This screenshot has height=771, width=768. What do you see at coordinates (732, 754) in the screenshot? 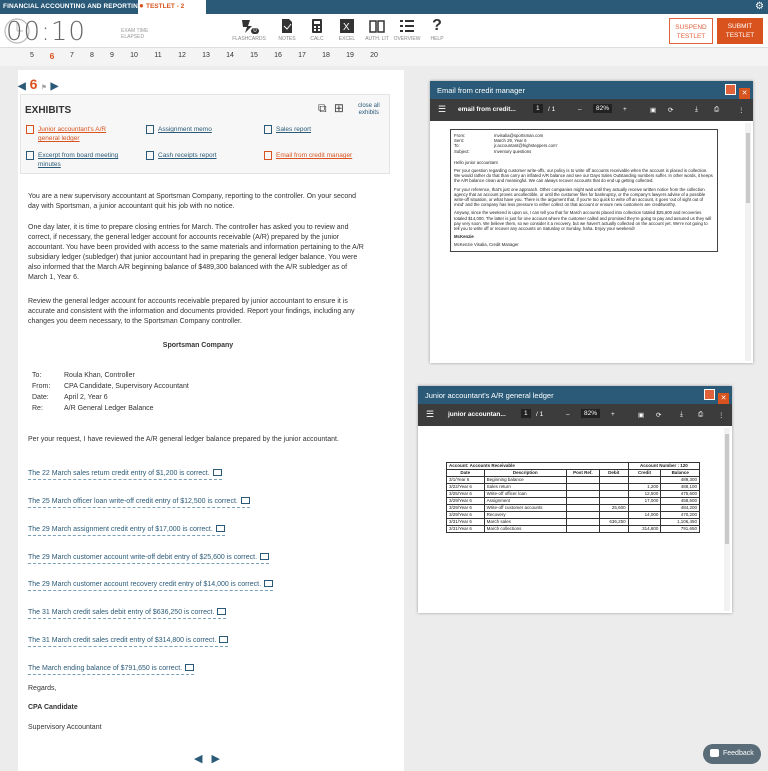
I see `feedback-button: Feedback` at bounding box center [732, 754].